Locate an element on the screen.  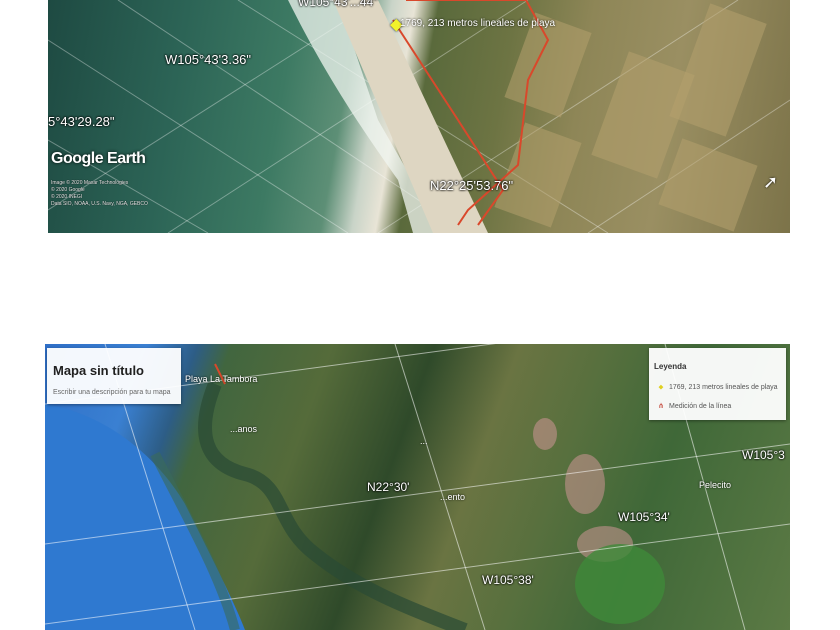
legend-title: Leyenda is located at coordinates (670, 366).